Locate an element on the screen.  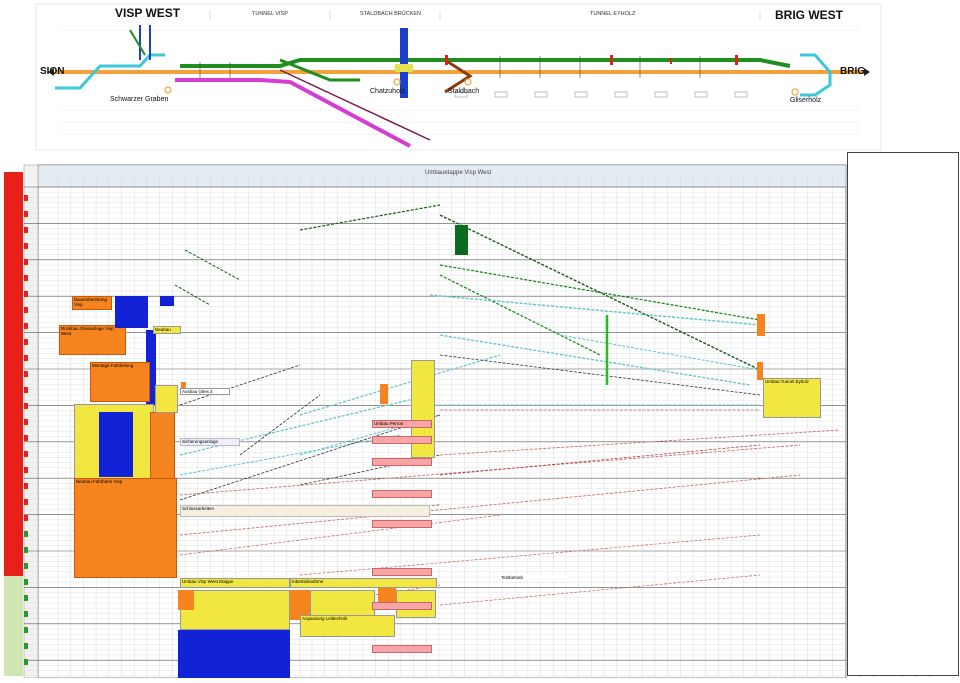
station-staldbach: Staldbach is located at coordinates (464, 91).